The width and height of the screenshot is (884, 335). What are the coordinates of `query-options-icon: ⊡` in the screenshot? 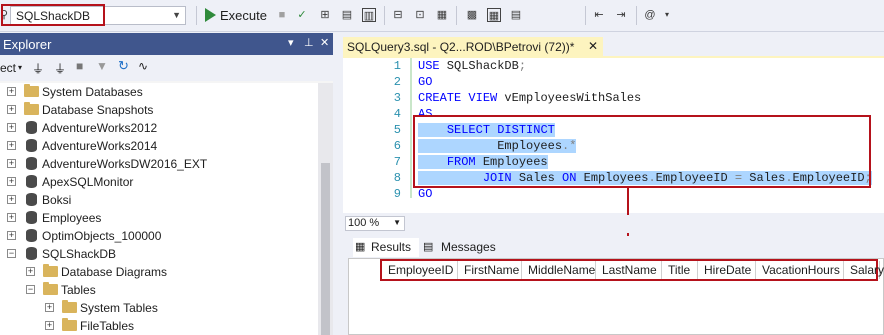 It's located at (420, 15).